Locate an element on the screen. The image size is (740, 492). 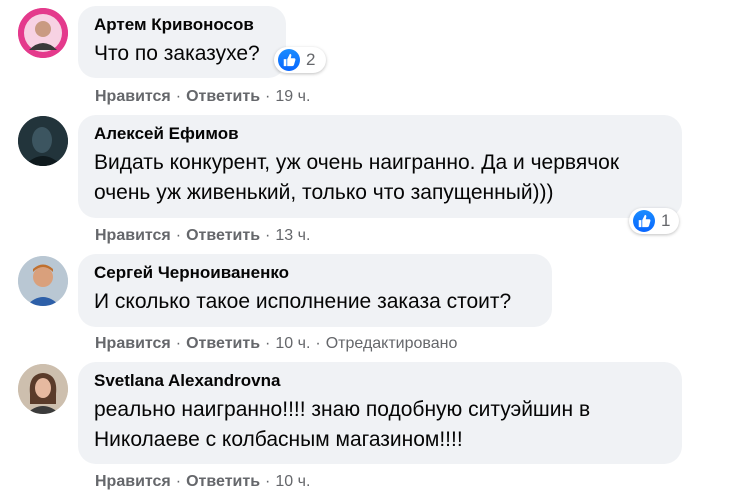
comment-author: Алексей Ефимов is located at coordinates (381, 134).